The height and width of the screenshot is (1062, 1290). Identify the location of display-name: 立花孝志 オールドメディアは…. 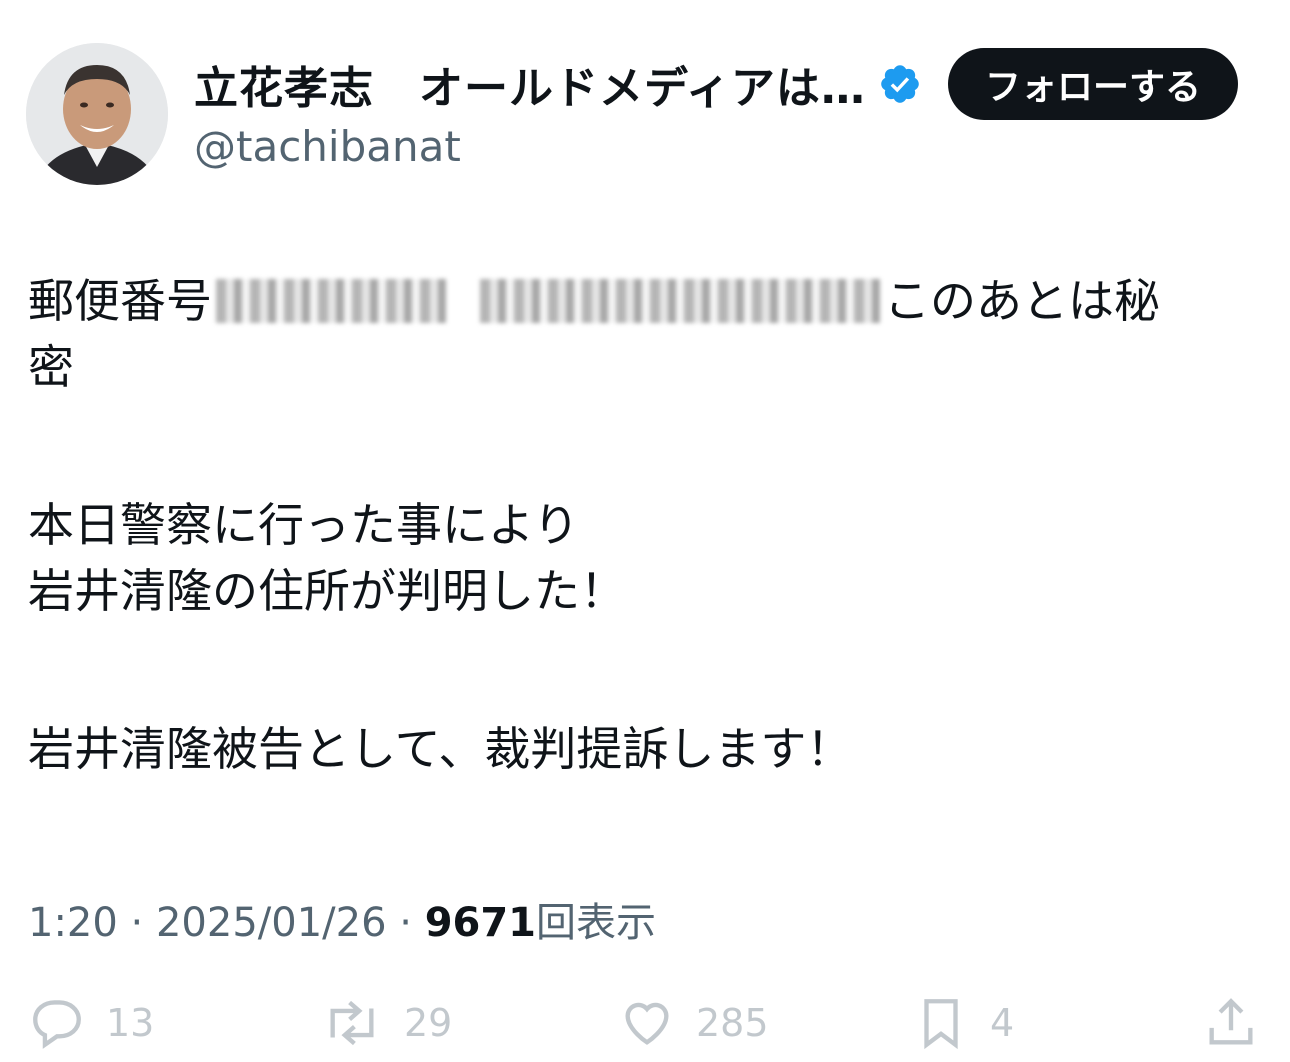
(530, 84).